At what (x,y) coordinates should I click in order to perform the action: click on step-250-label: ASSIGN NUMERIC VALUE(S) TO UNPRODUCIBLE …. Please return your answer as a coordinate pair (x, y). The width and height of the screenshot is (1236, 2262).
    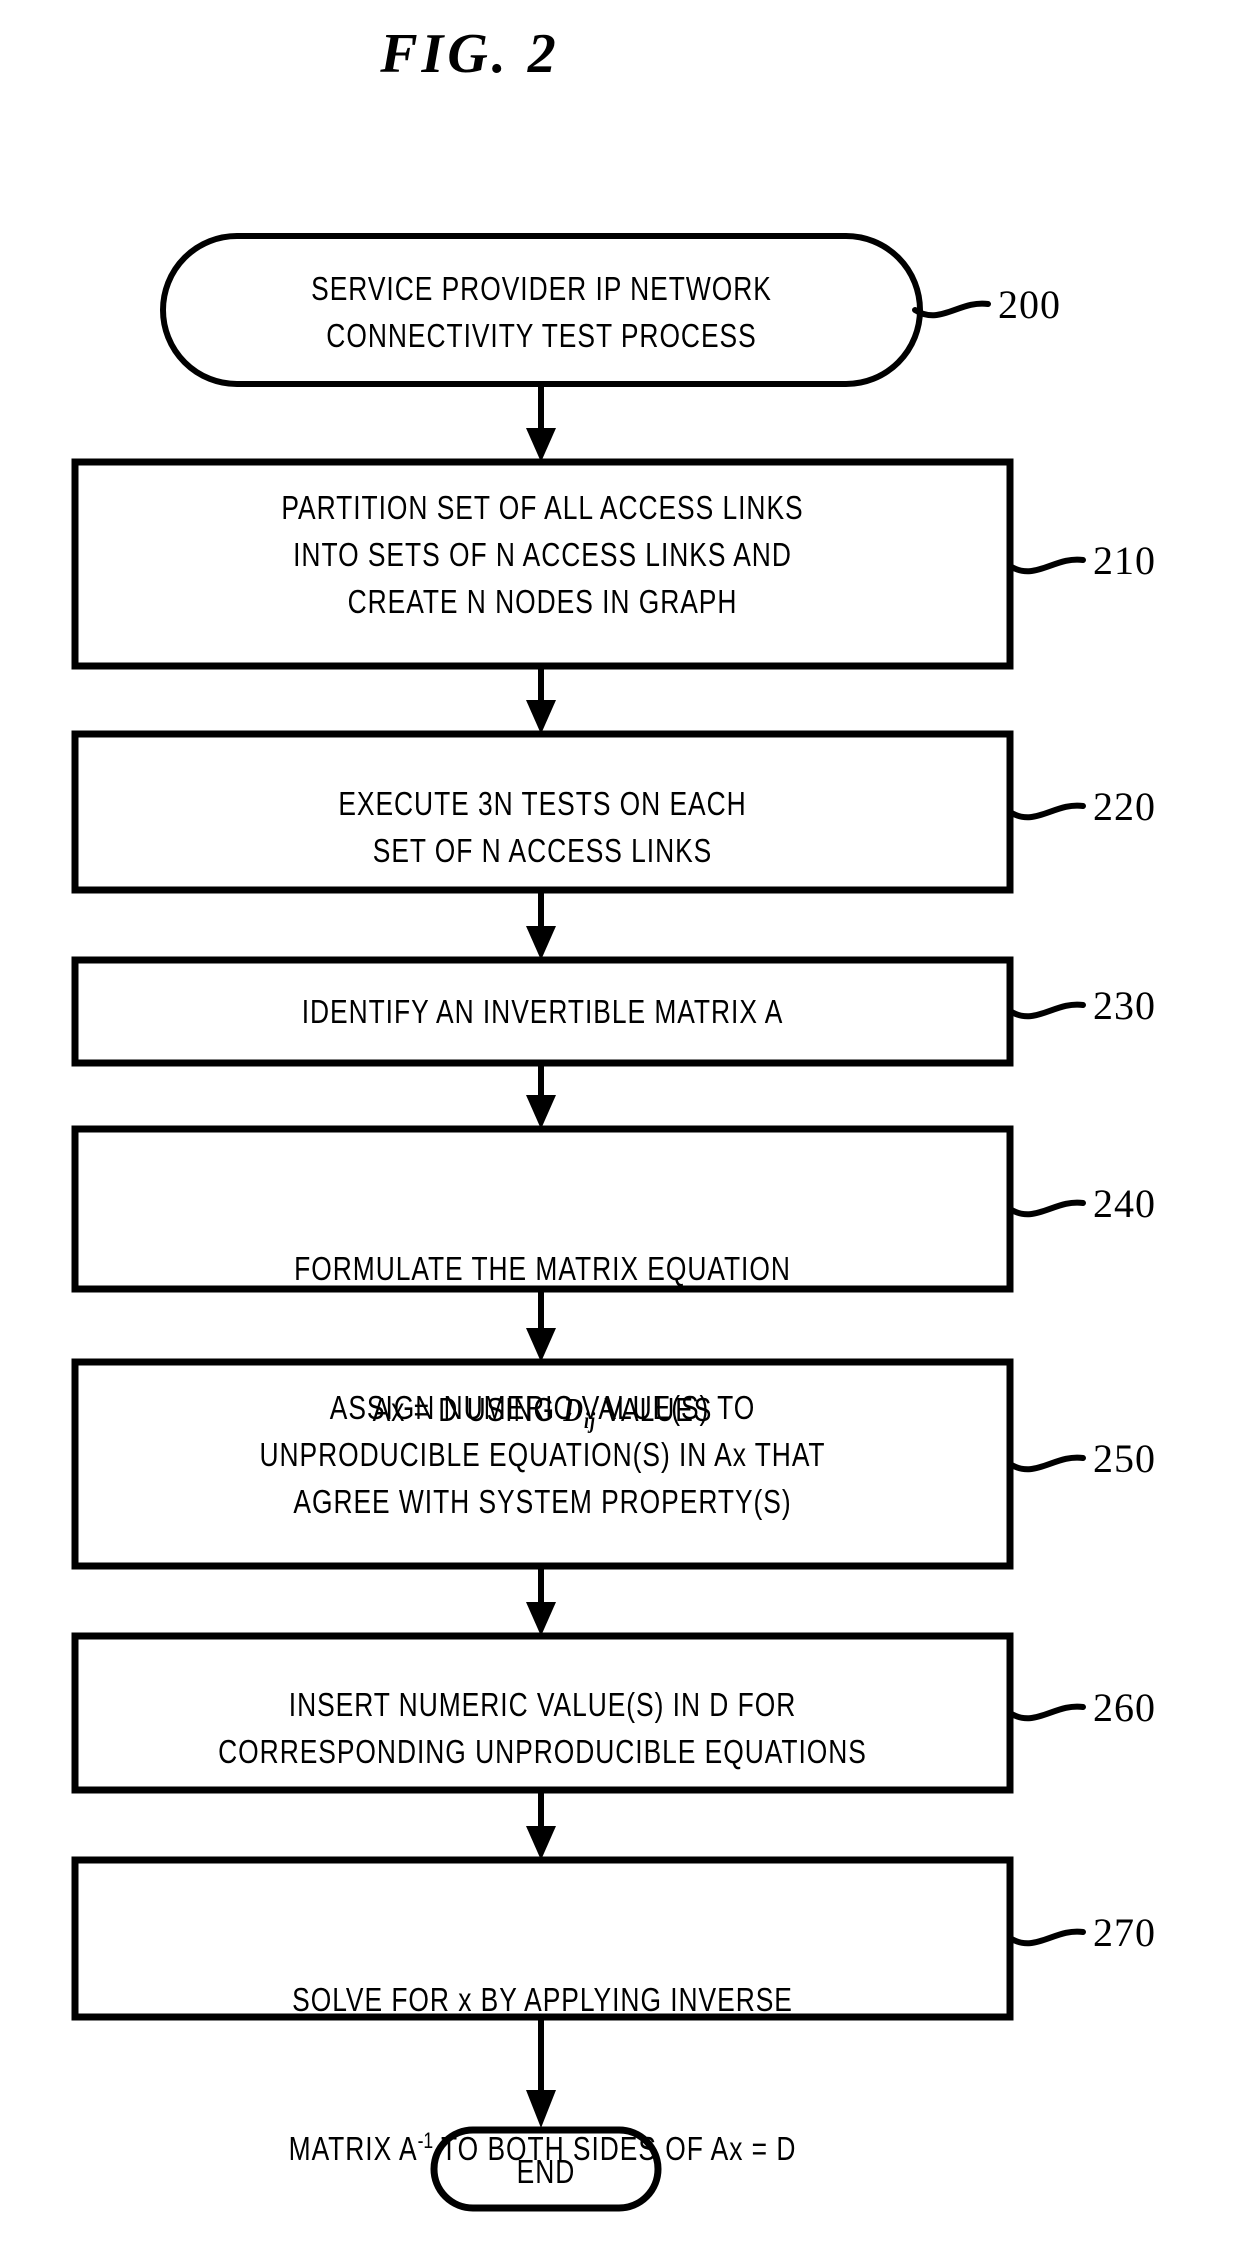
    Looking at the image, I should click on (542, 1454).